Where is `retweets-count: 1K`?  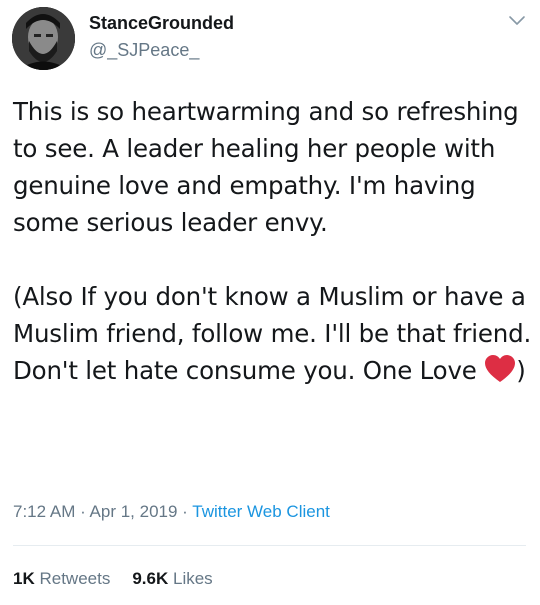 retweets-count: 1K is located at coordinates (24, 578).